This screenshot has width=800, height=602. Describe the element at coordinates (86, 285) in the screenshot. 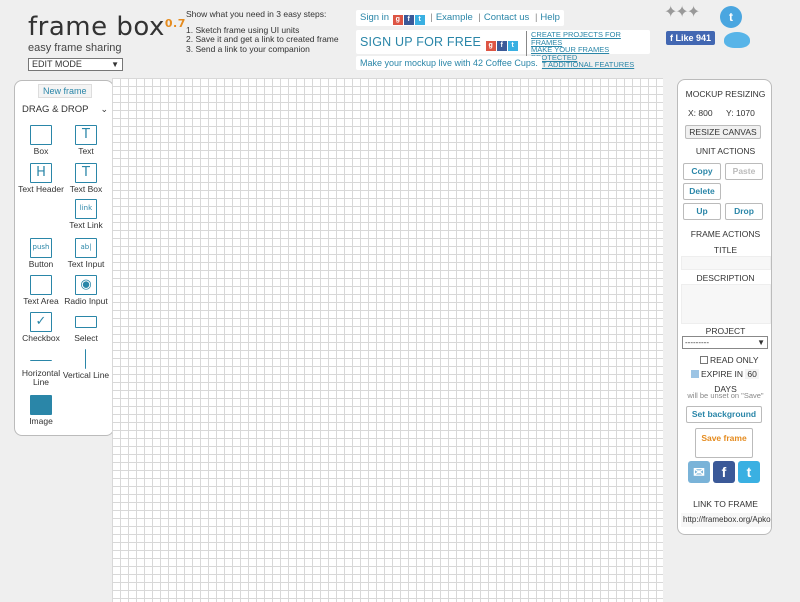

I see `radio-input-icon: ◉` at that location.